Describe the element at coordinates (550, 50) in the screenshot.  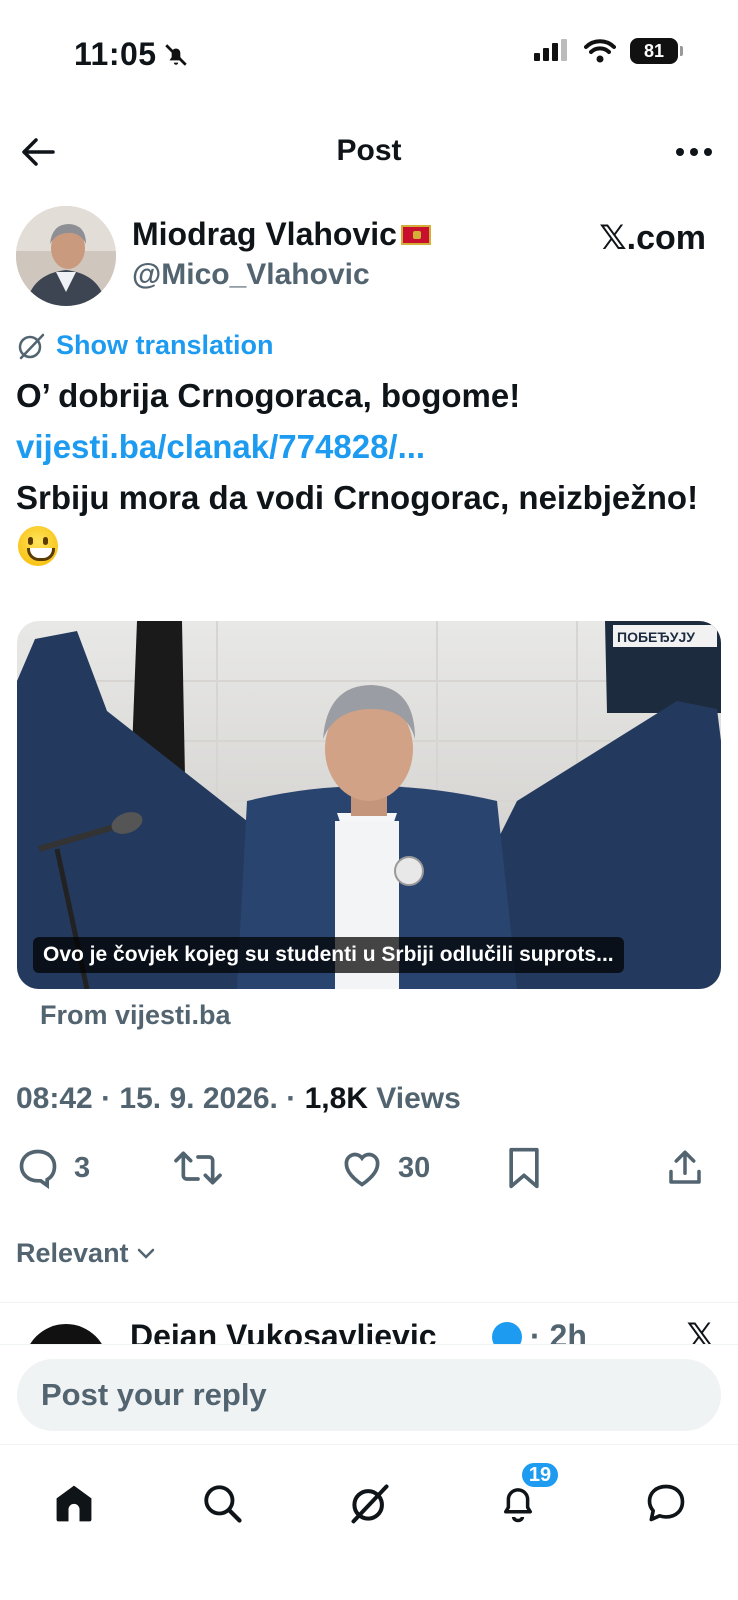
I see `signal-icon` at that location.